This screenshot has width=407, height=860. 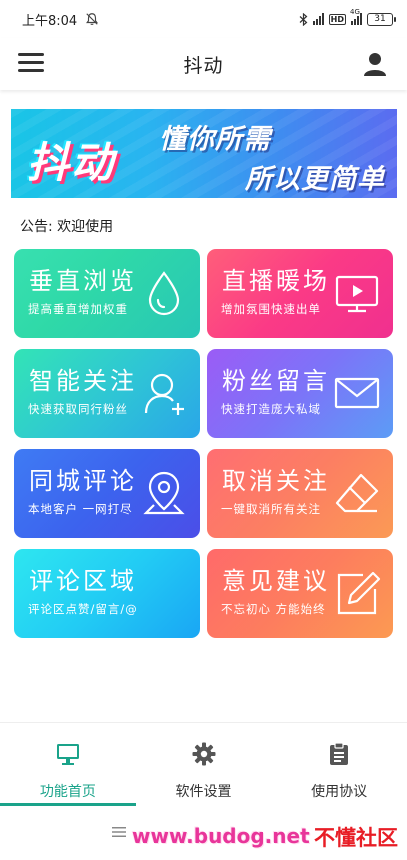 I want to click on bluetooth-icon, so click(x=303, y=19).